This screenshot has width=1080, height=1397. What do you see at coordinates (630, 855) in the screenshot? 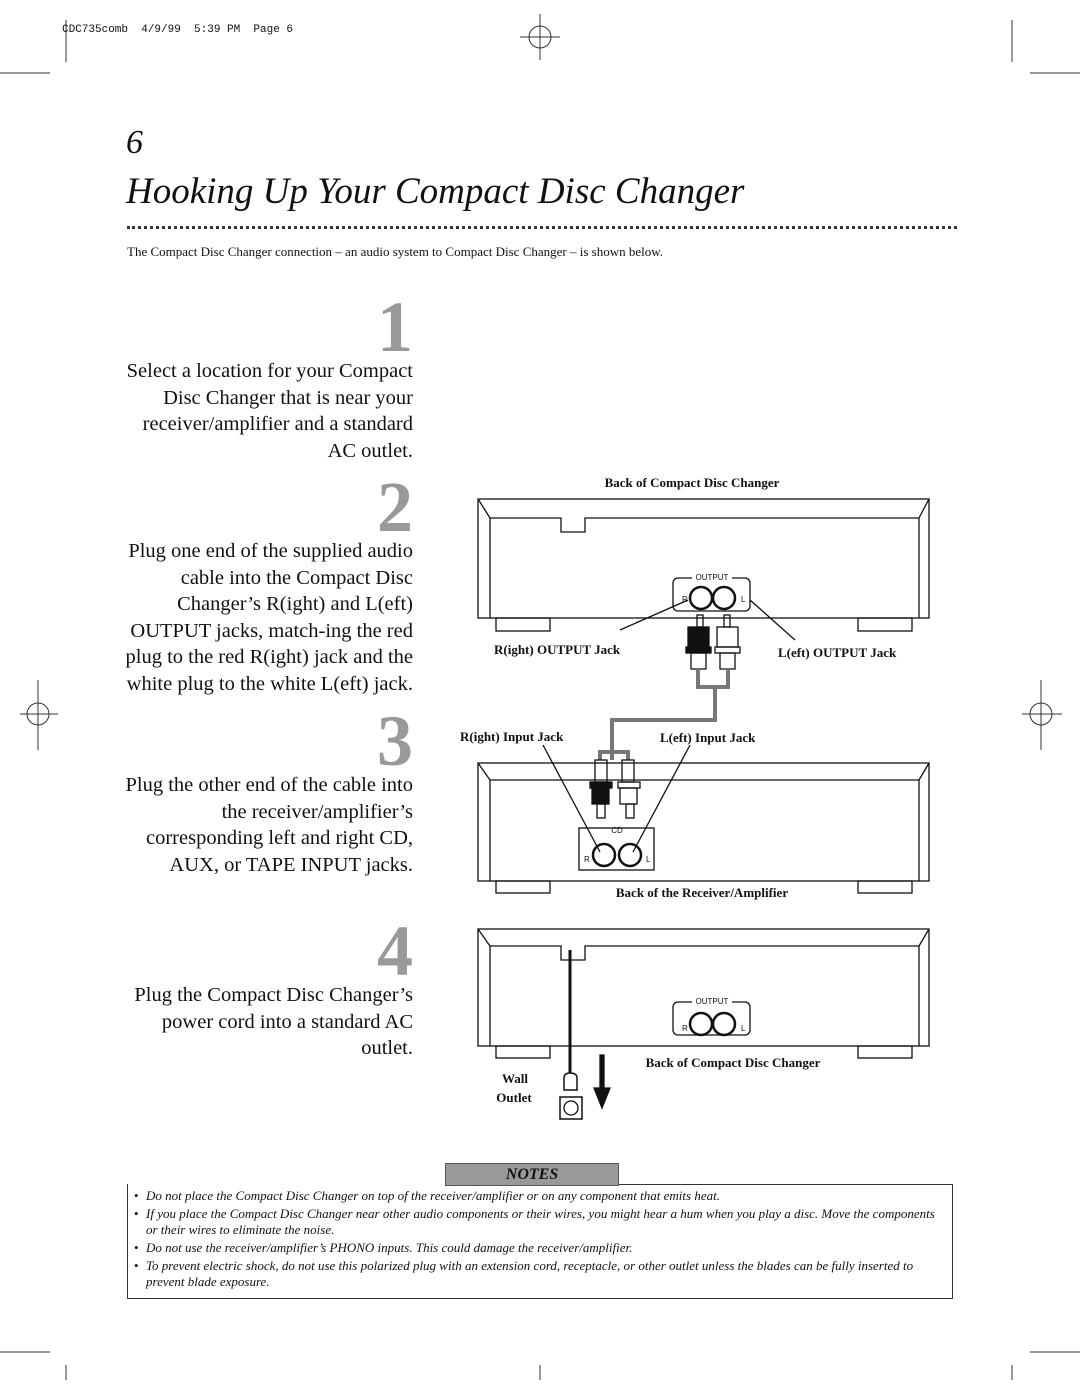
I see `left-input-jack-icon` at bounding box center [630, 855].